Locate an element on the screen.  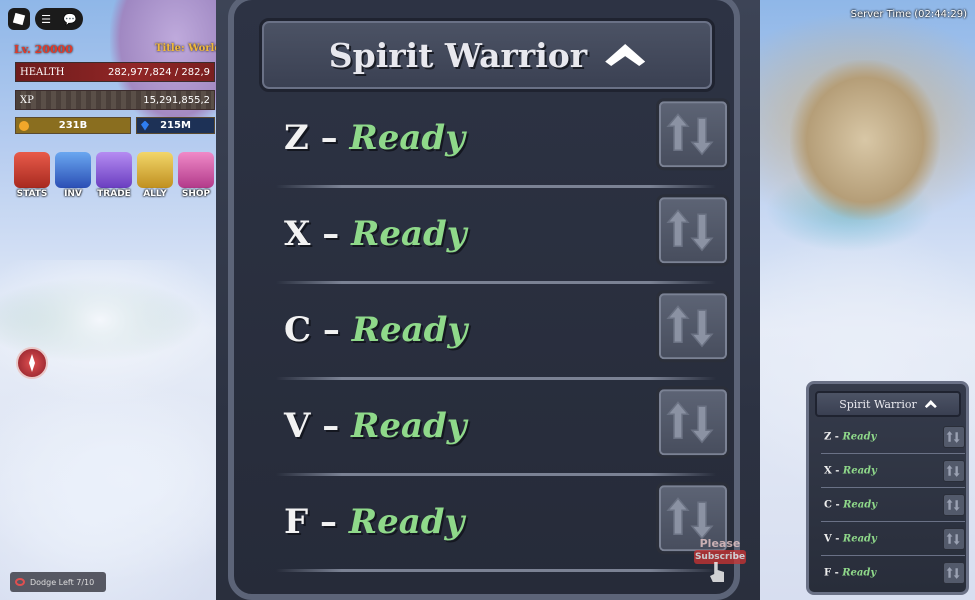
chat-icon: 💬 is located at coordinates (70, 19).